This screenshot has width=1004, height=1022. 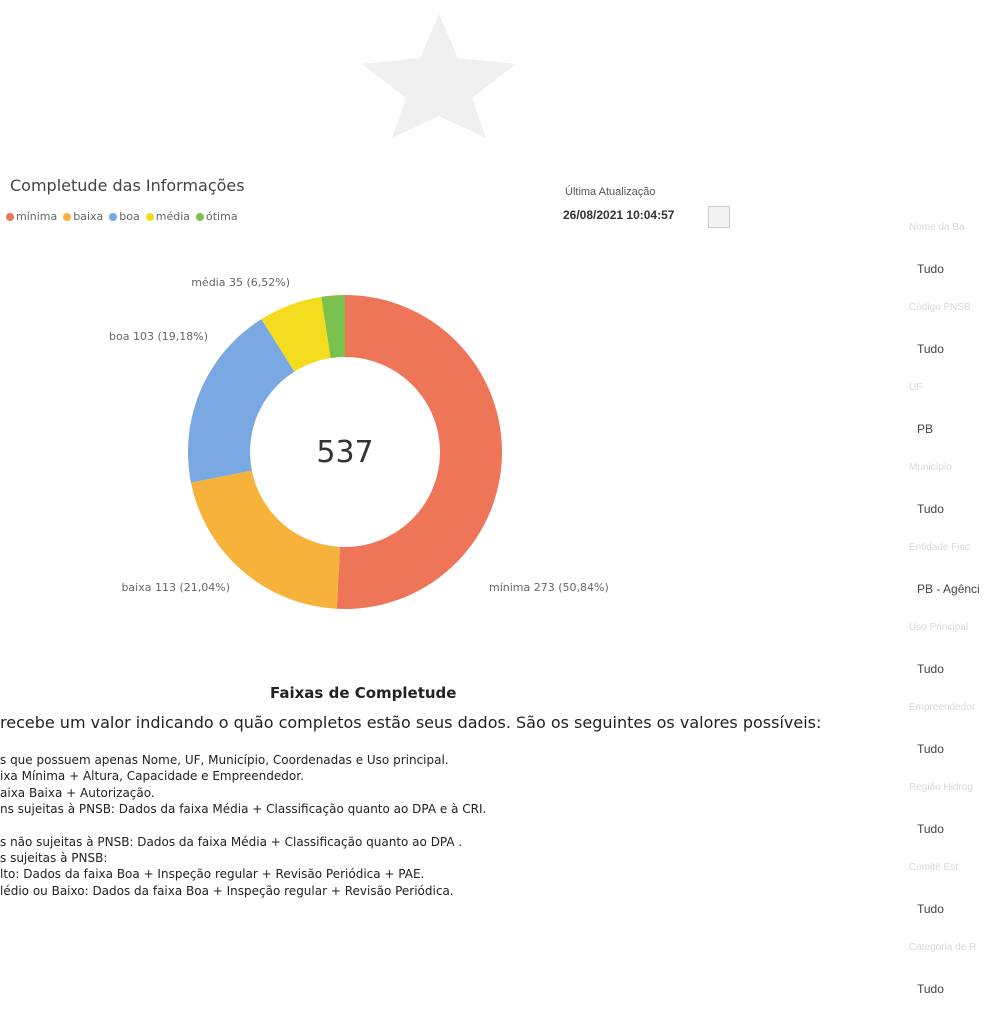 What do you see at coordinates (938, 627) in the screenshot?
I see `filter-label: Uso Principal` at bounding box center [938, 627].